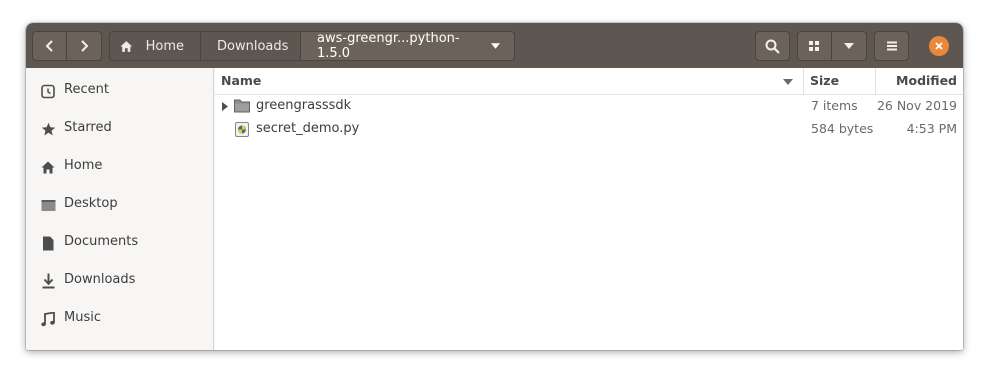 This screenshot has height=379, width=989. I want to click on view-options-button, so click(849, 46).